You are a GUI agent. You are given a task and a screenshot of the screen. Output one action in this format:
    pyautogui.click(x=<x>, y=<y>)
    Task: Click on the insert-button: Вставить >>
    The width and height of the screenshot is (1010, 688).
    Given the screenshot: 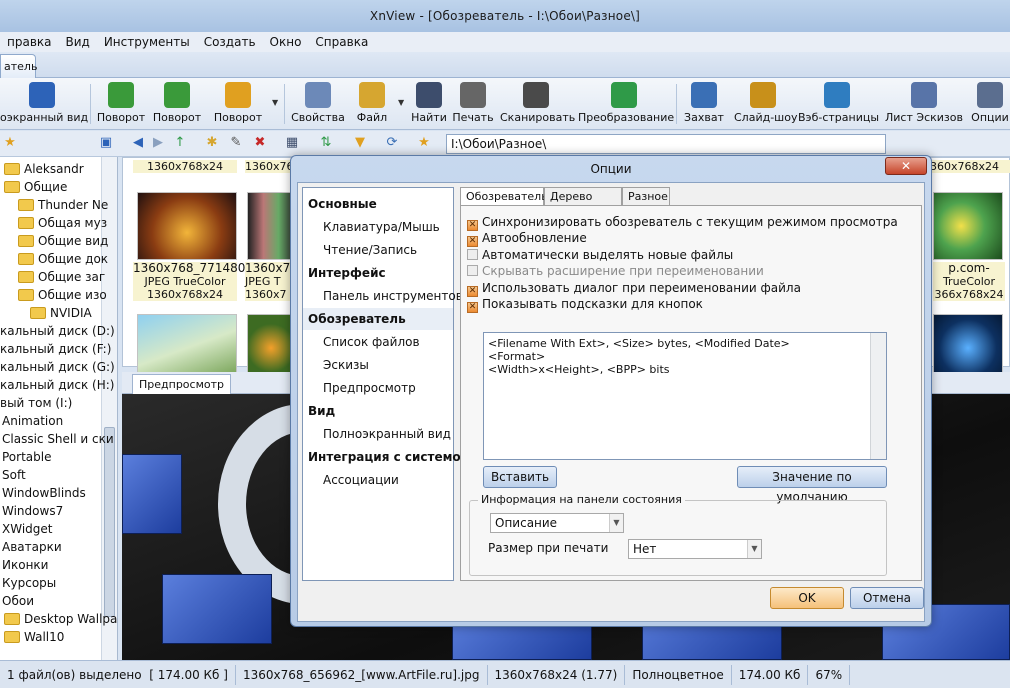 What is the action you would take?
    pyautogui.click(x=520, y=485)
    